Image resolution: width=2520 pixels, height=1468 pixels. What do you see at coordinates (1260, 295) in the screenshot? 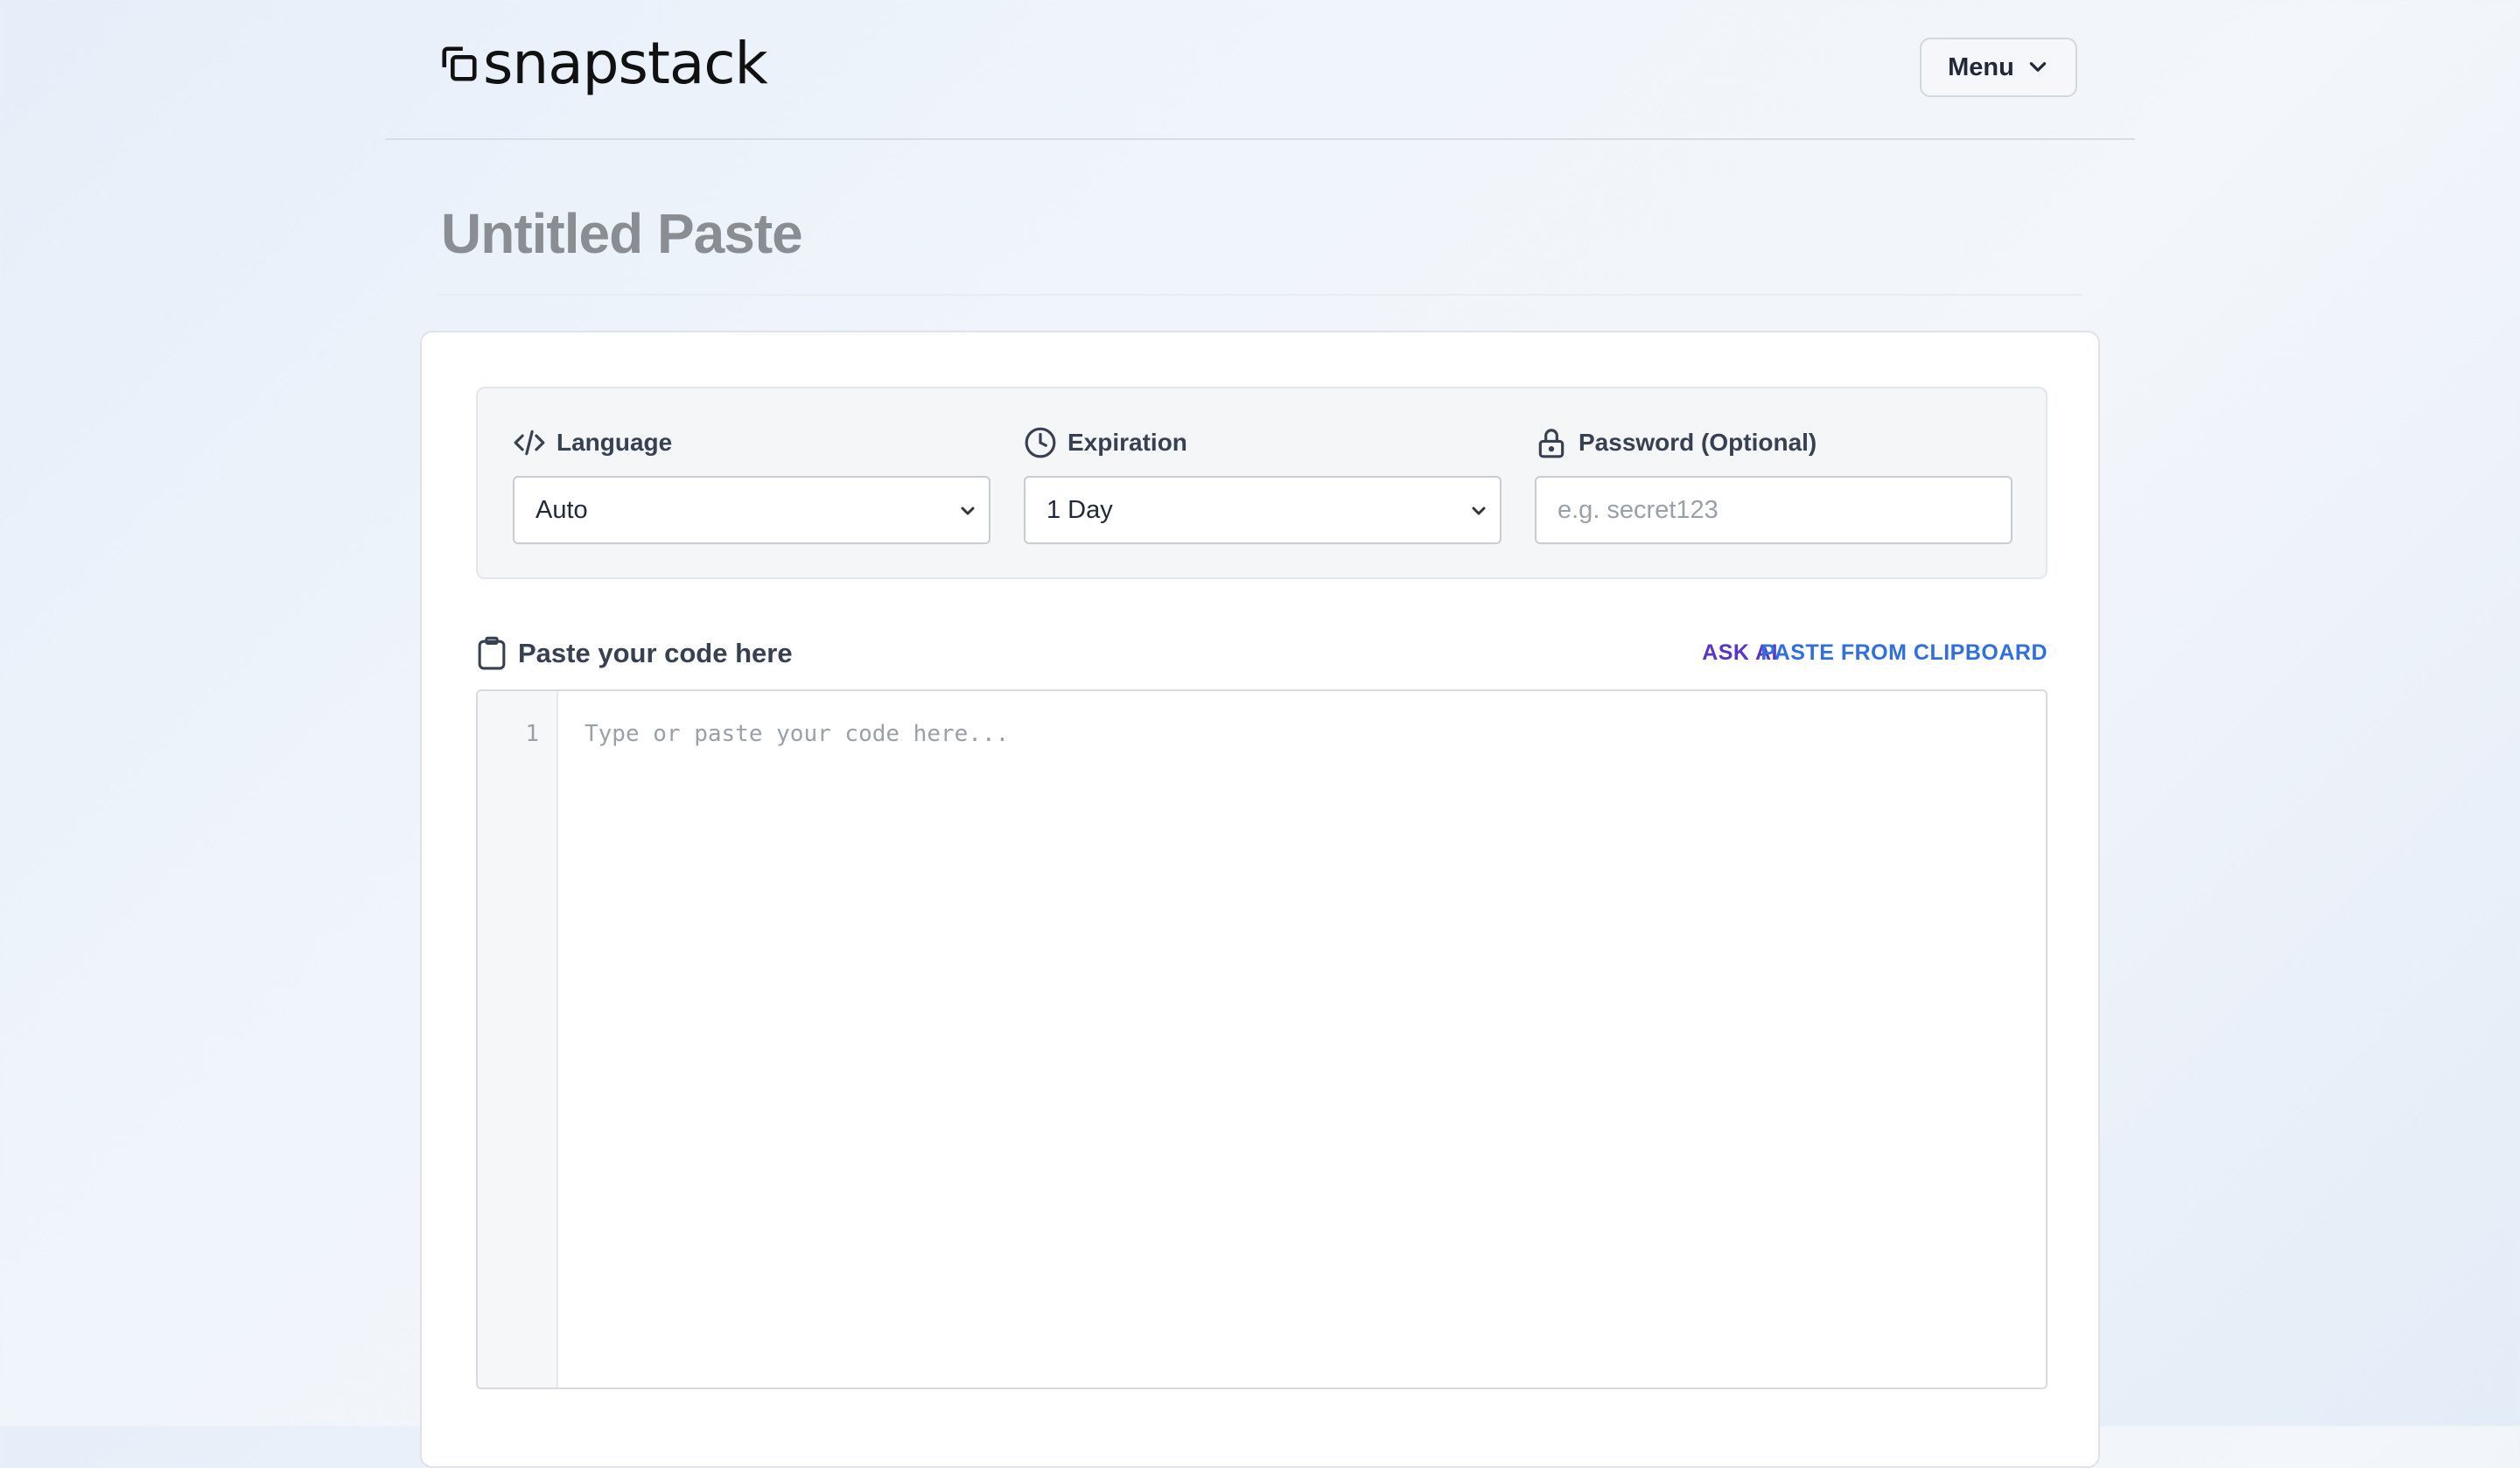
I see `title-divider` at bounding box center [1260, 295].